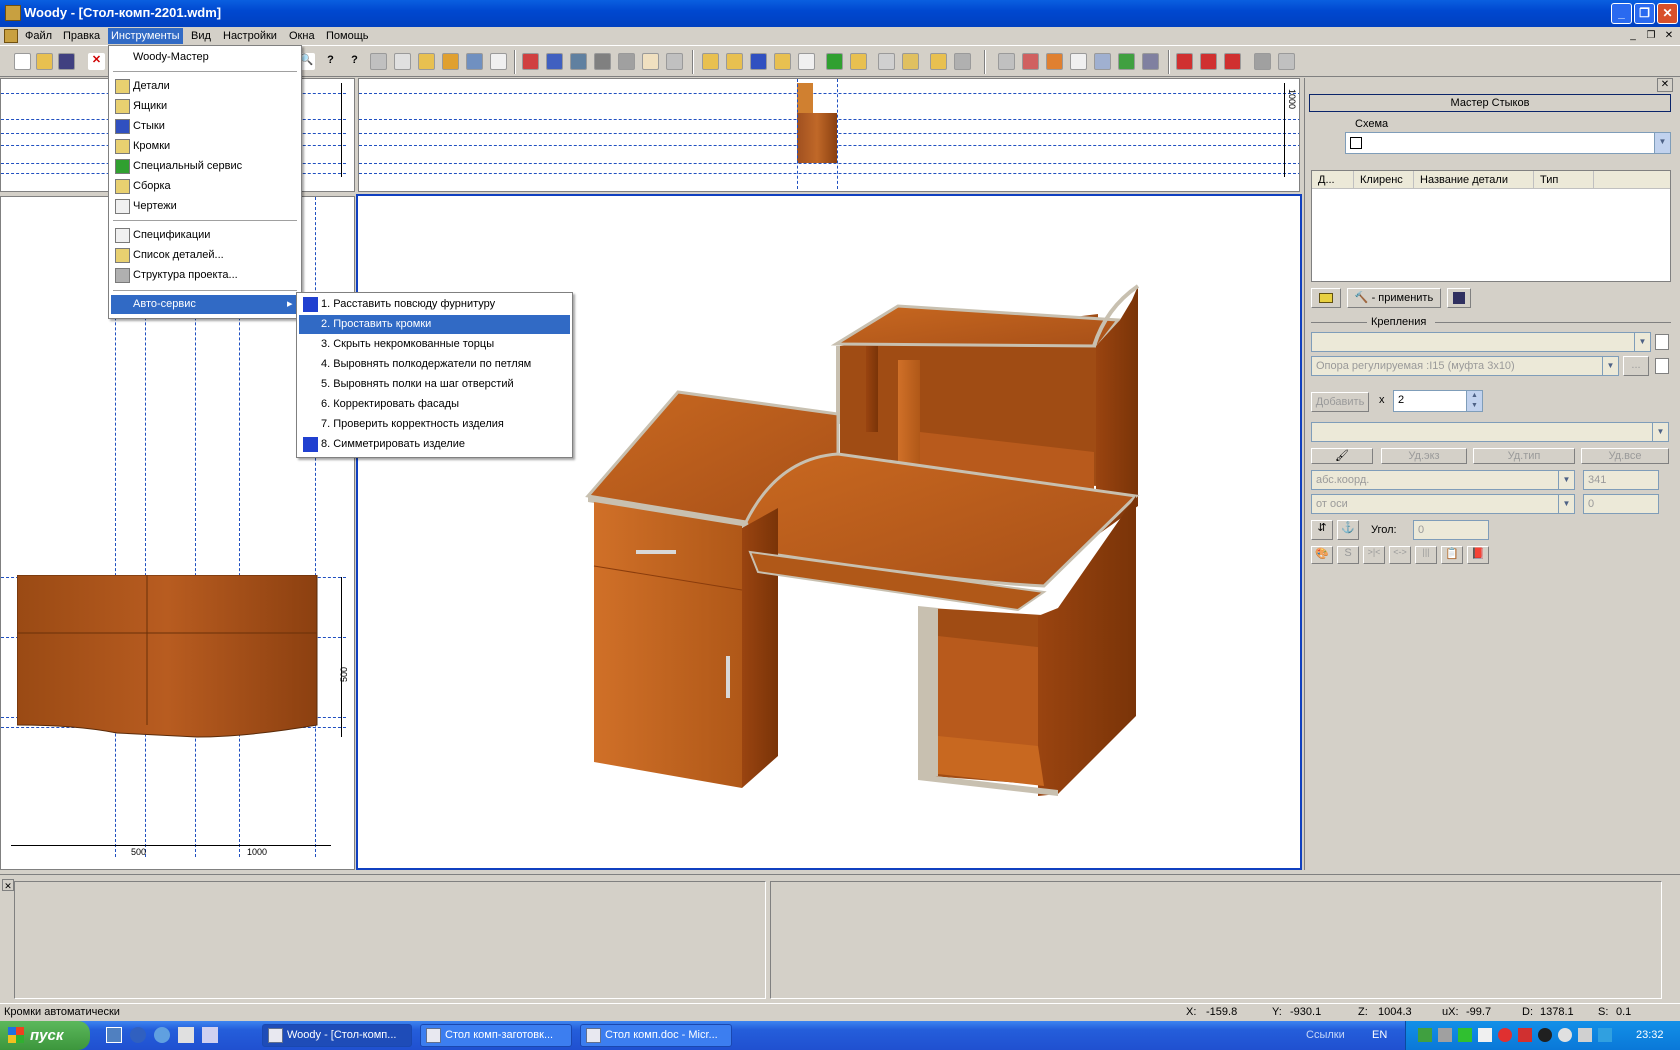 The height and width of the screenshot is (1050, 1680). Describe the element at coordinates (834, 61) in the screenshot. I see `special-service-icon` at that location.